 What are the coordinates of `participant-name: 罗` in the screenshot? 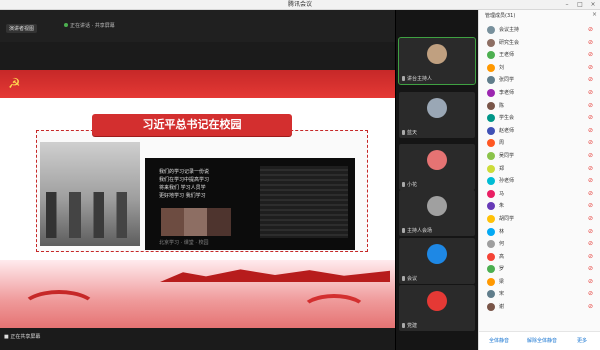 It's located at (502, 269).